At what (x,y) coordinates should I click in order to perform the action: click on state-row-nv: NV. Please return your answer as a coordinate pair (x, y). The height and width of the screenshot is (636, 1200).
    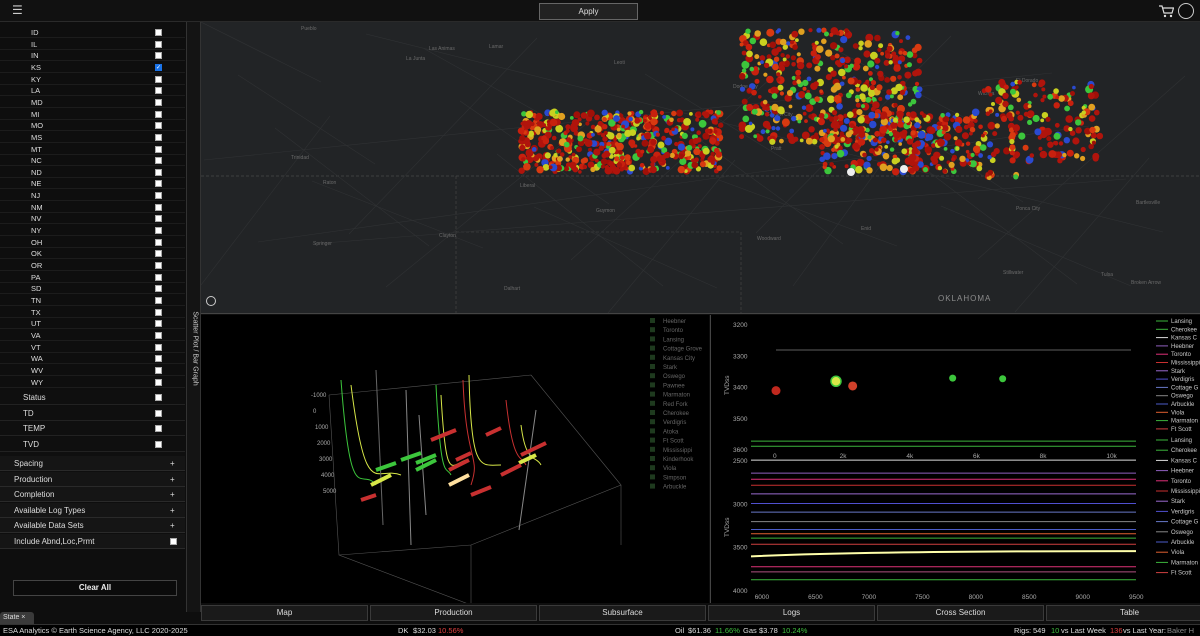
    Looking at the image, I should click on (92, 219).